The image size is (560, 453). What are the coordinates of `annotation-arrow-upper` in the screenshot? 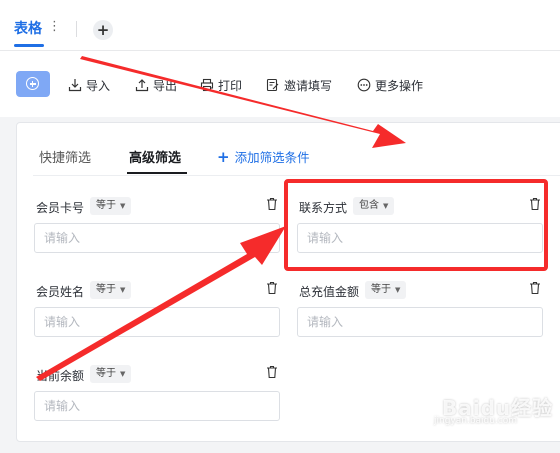 It's located at (243, 102).